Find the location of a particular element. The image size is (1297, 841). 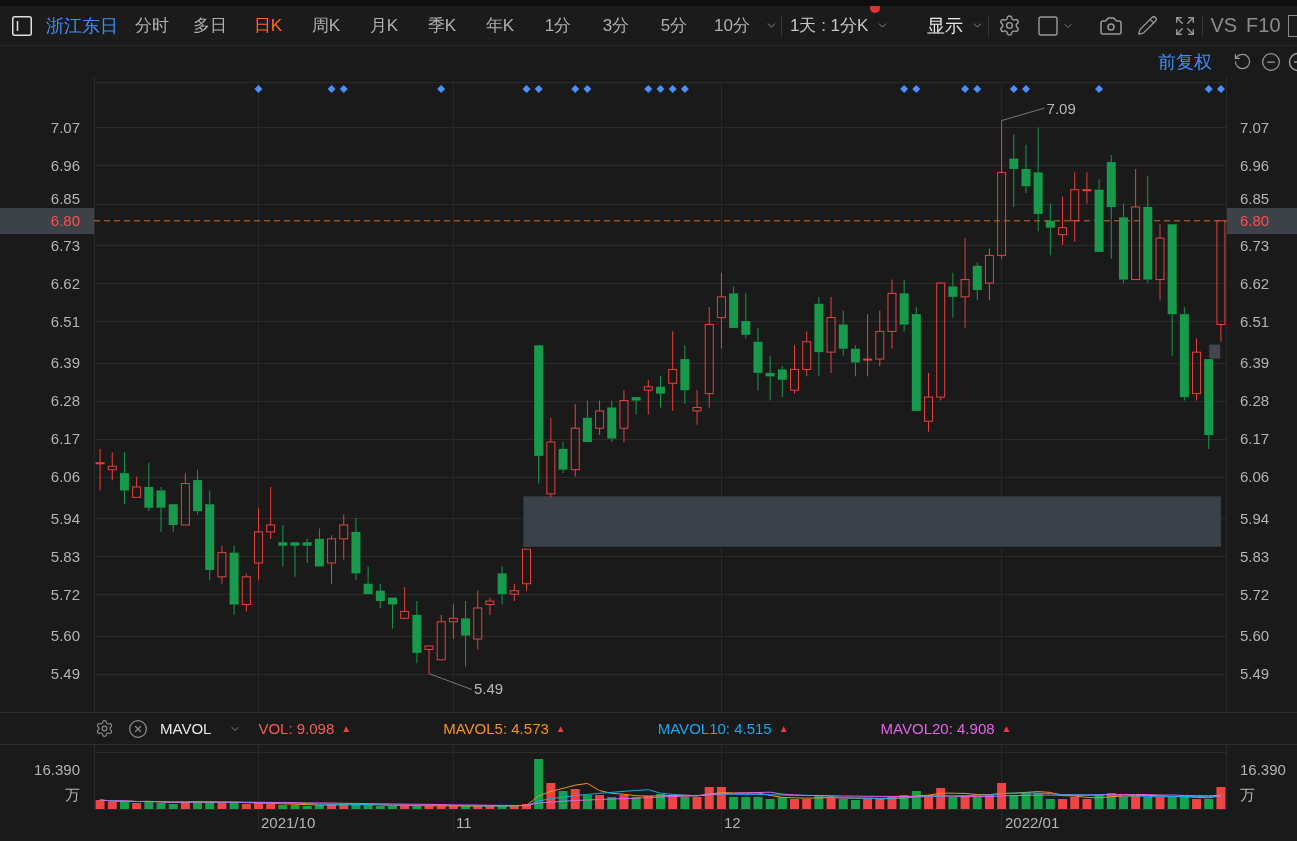

axis-label: 6.17 is located at coordinates (65, 439).